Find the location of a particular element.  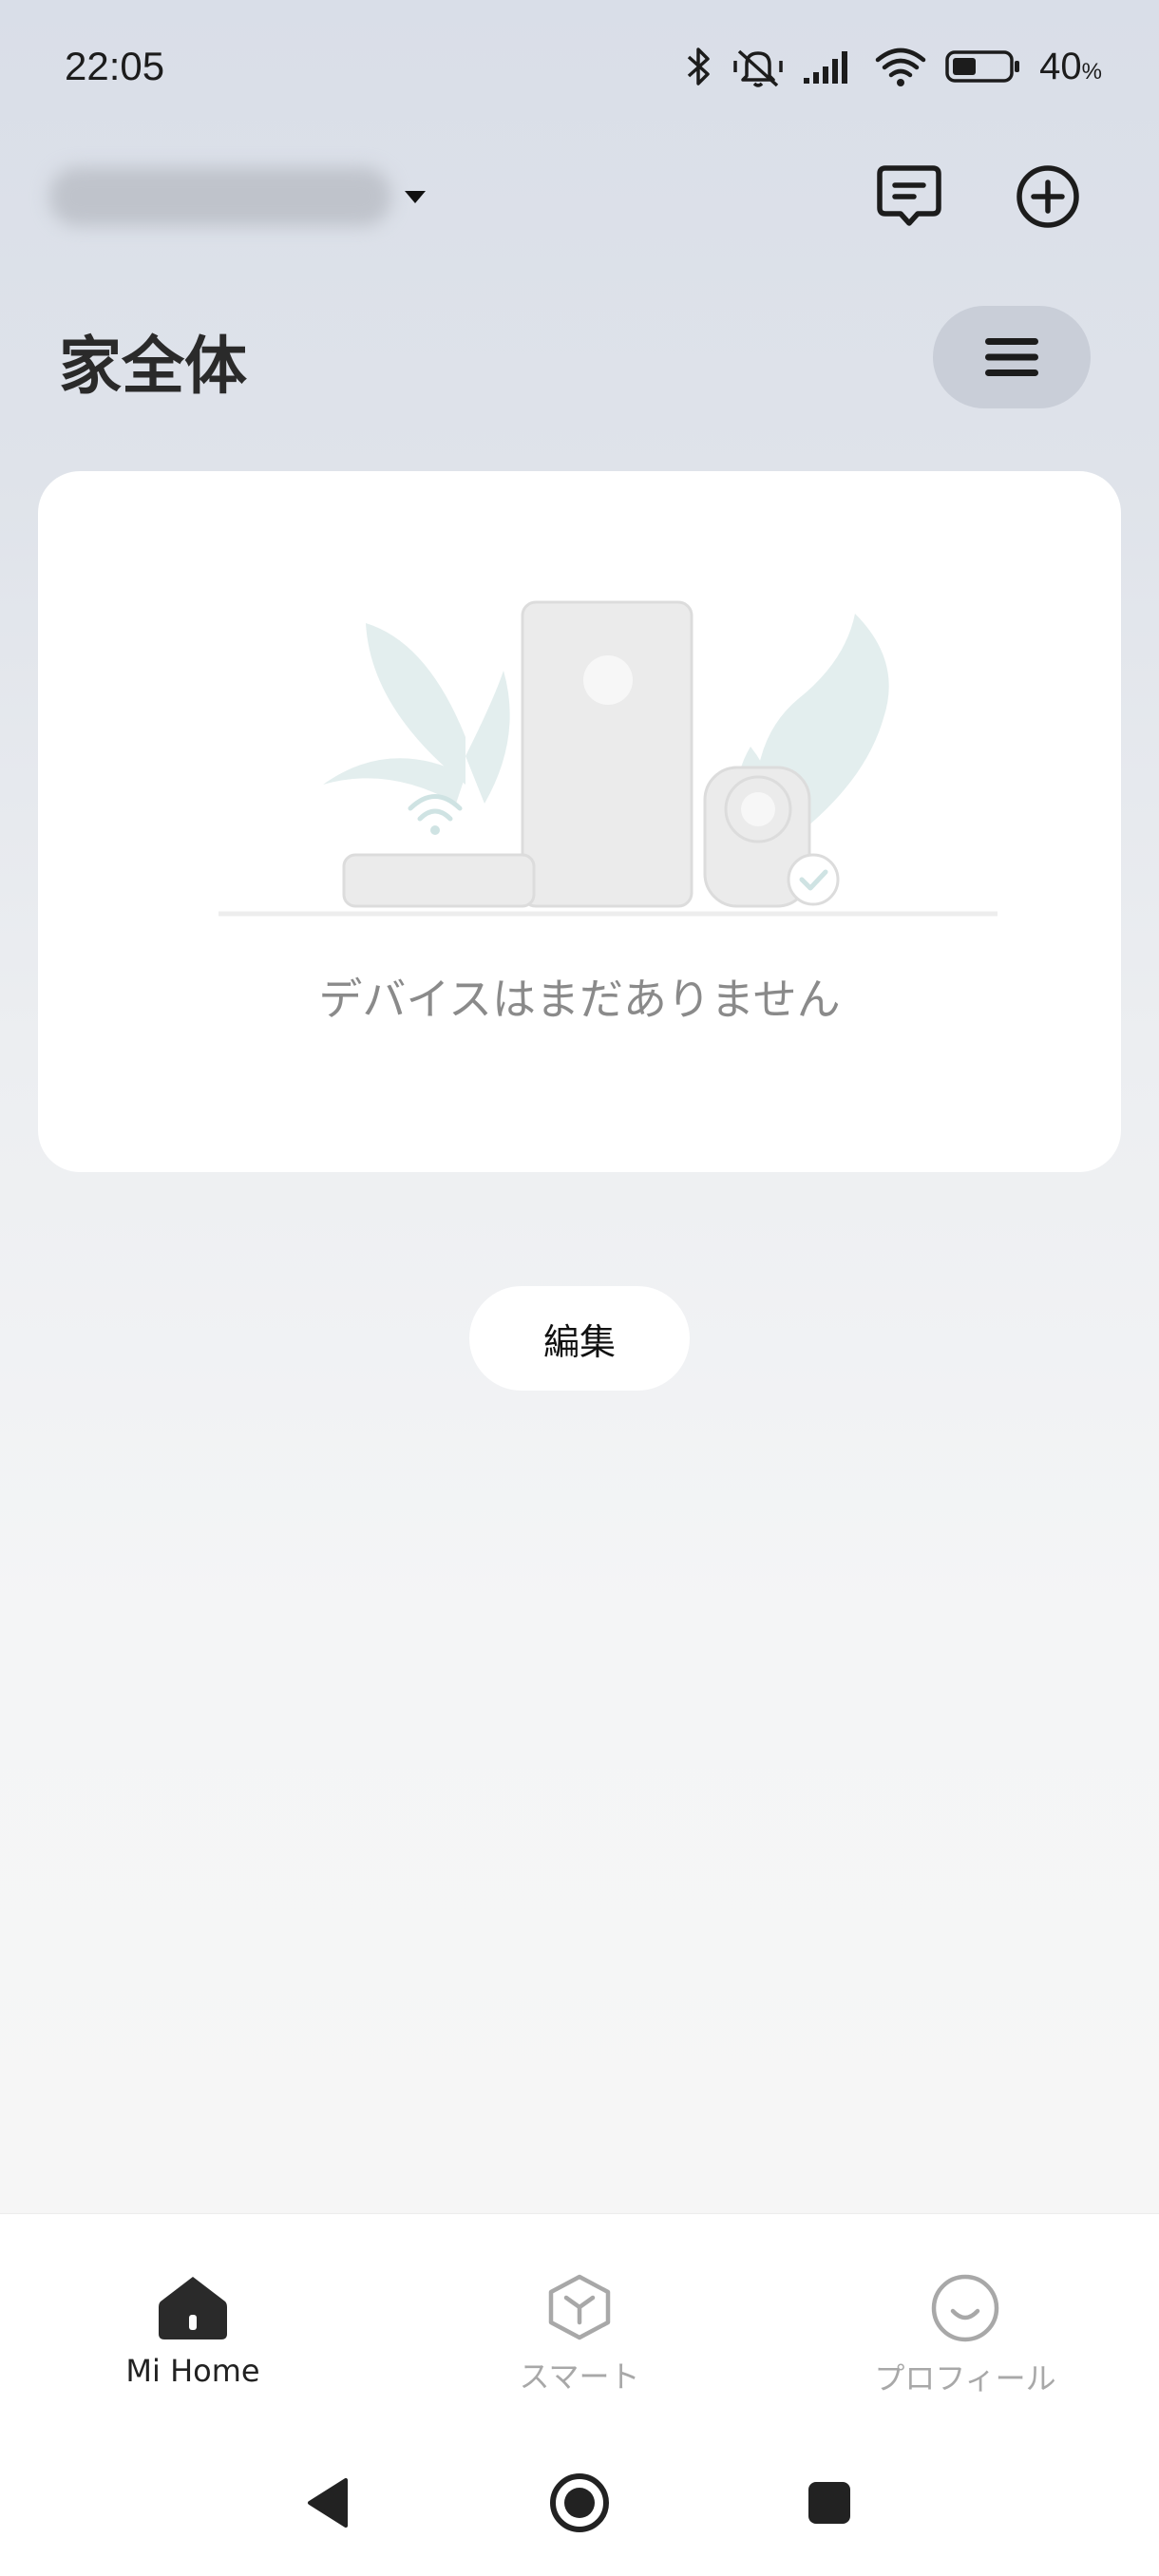

system-back-button is located at coordinates (327, 2503).